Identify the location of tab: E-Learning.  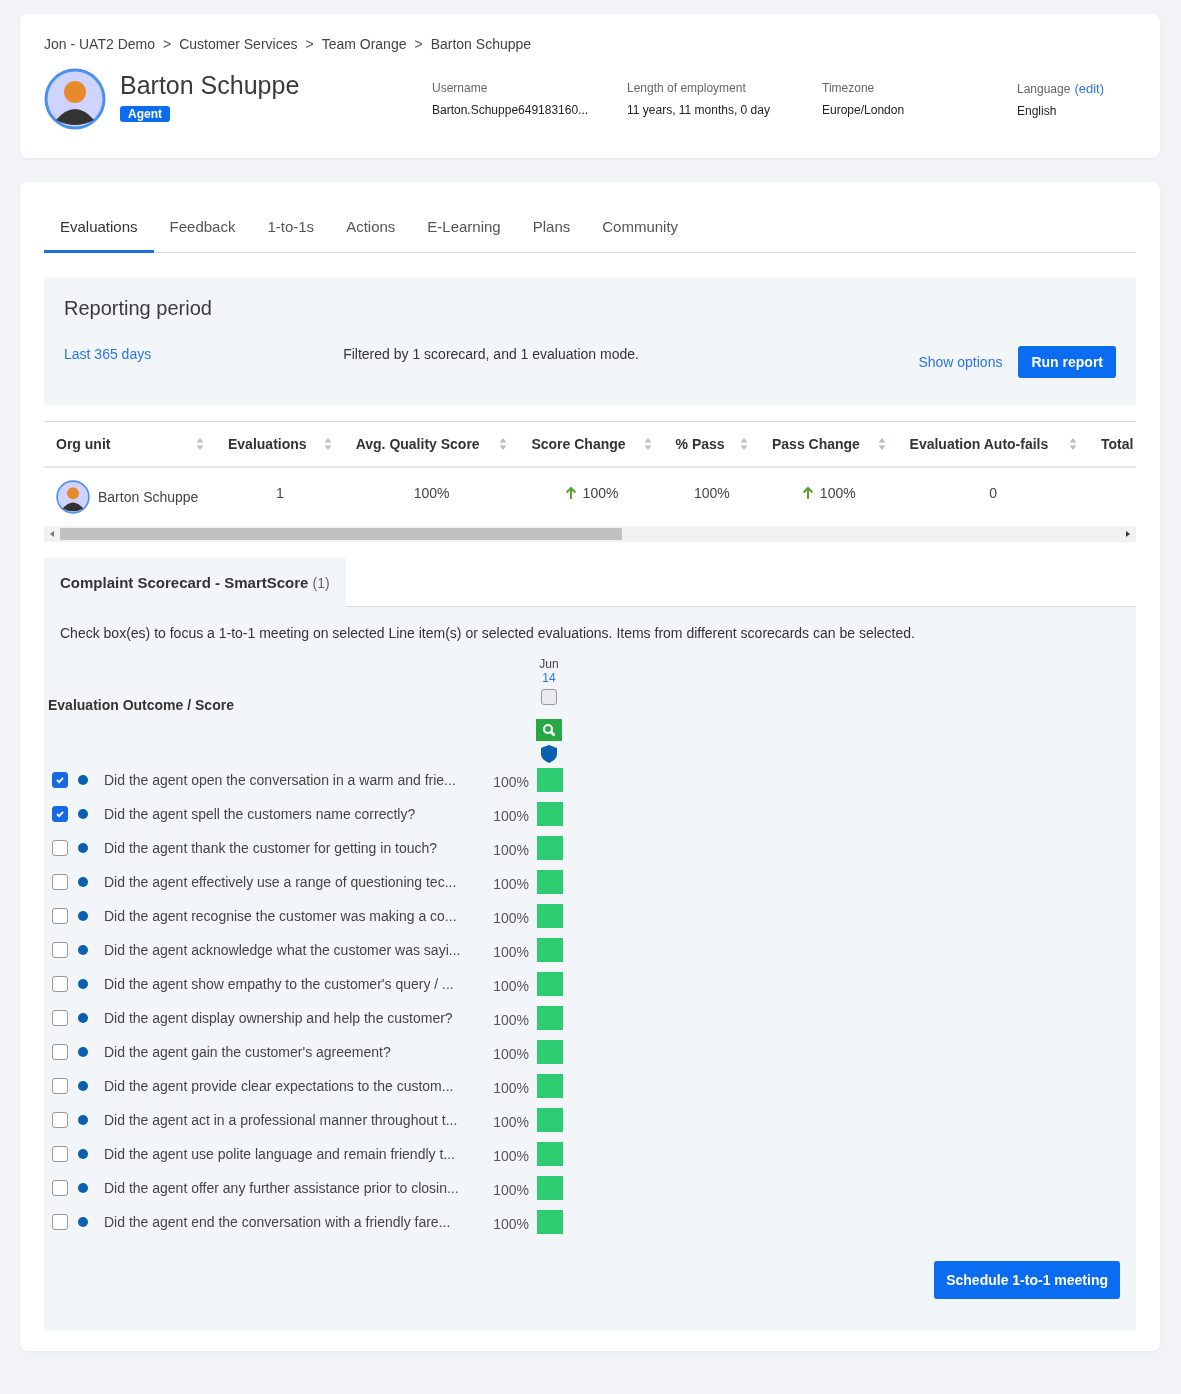
(464, 229).